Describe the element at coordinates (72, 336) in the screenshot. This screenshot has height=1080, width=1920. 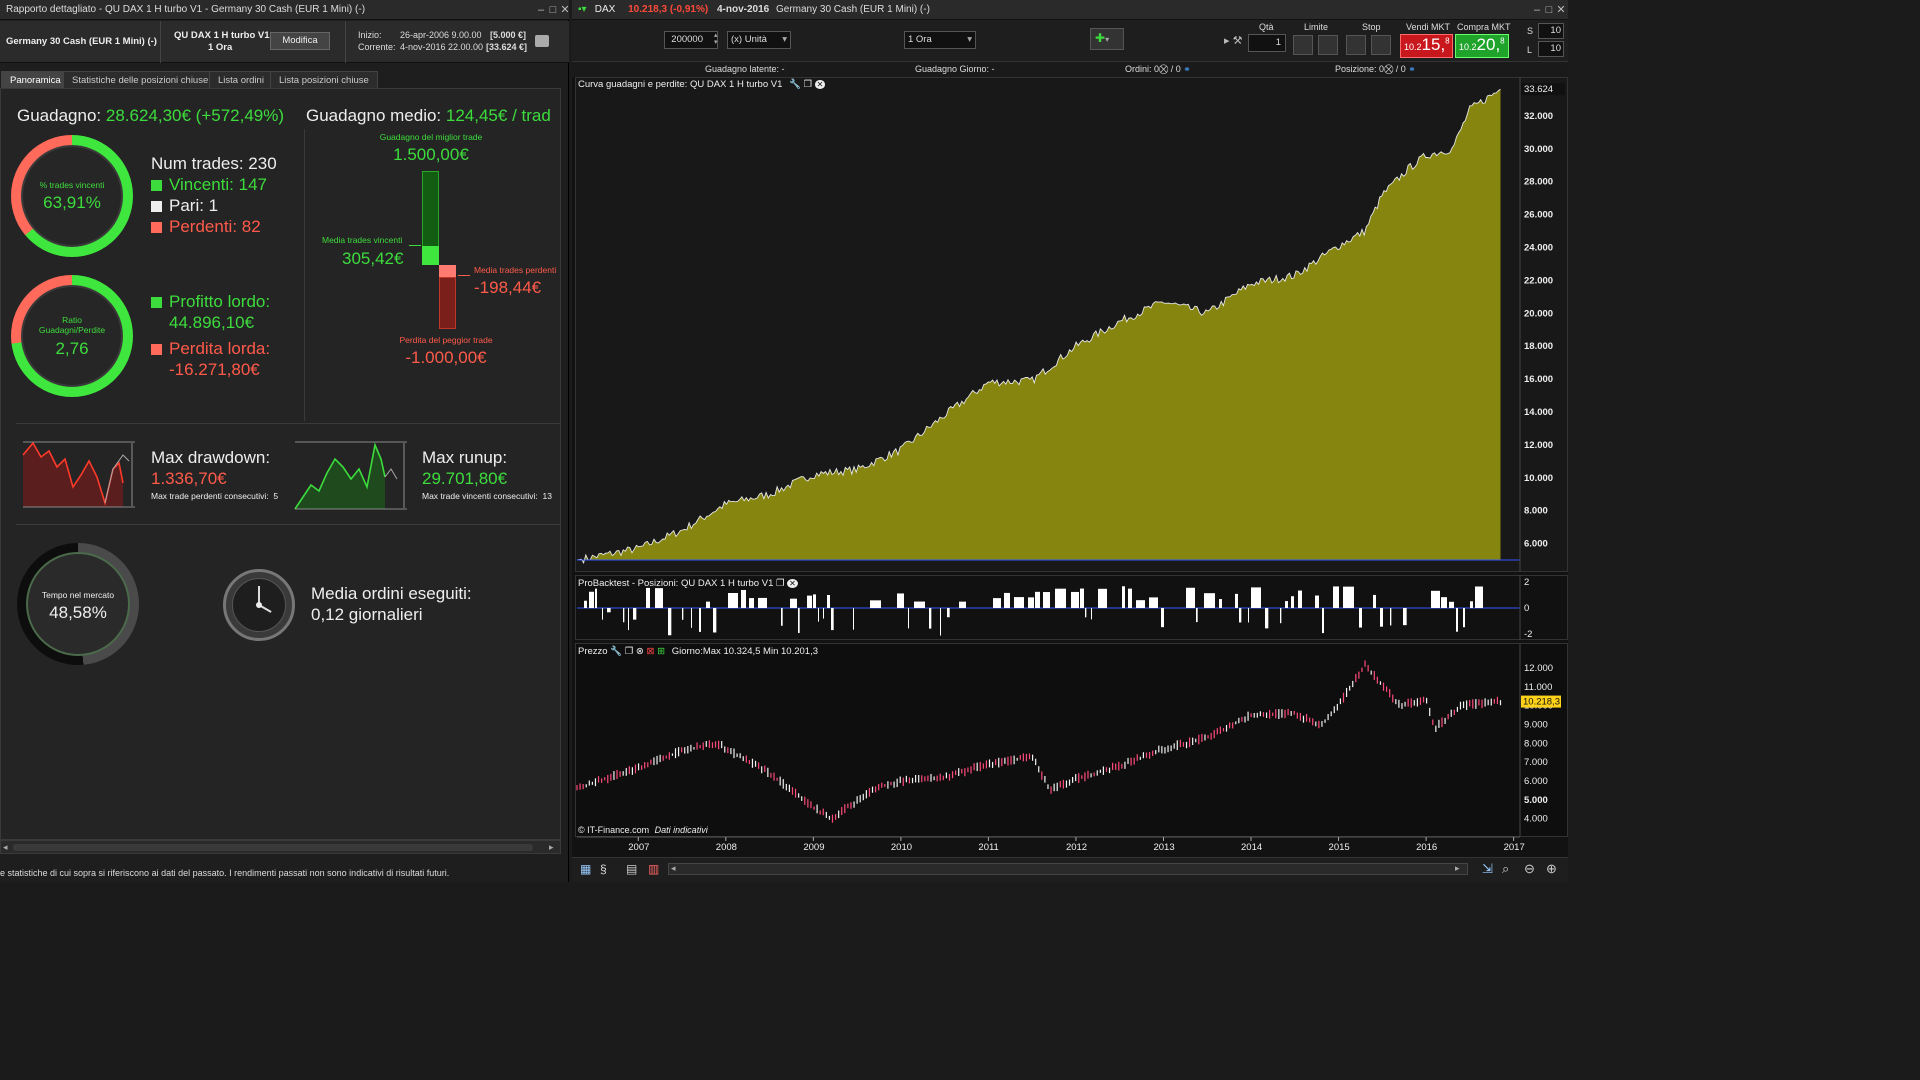
I see `profit-loss-ratio-ring: Ratio Guadagni/Perdite 2,76` at that location.